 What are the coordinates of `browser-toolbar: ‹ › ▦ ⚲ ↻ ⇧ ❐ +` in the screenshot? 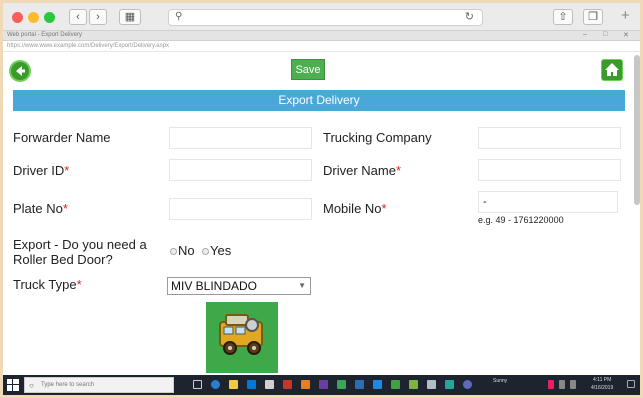 It's located at (321, 17).